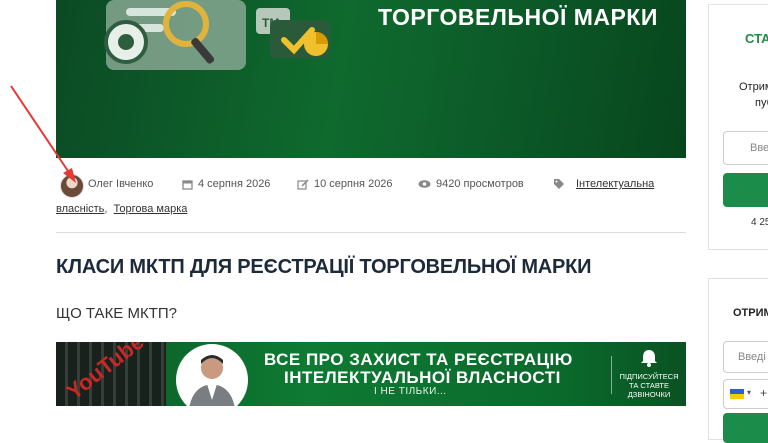  Describe the element at coordinates (303, 184) in the screenshot. I see `edit-icon` at that location.